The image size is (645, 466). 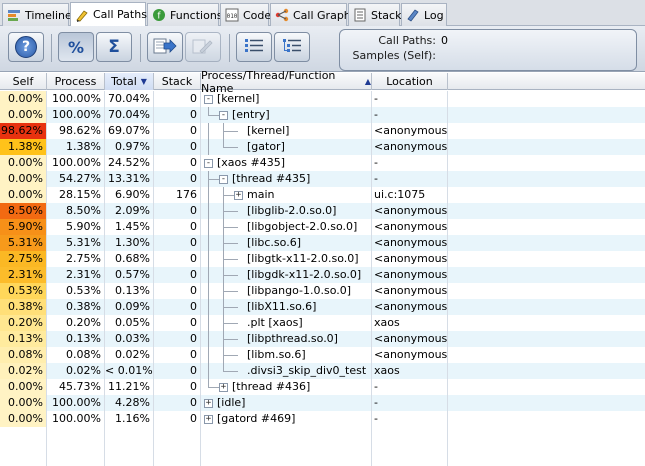 What do you see at coordinates (185, 14) in the screenshot?
I see `tab-functions: f Functions` at bounding box center [185, 14].